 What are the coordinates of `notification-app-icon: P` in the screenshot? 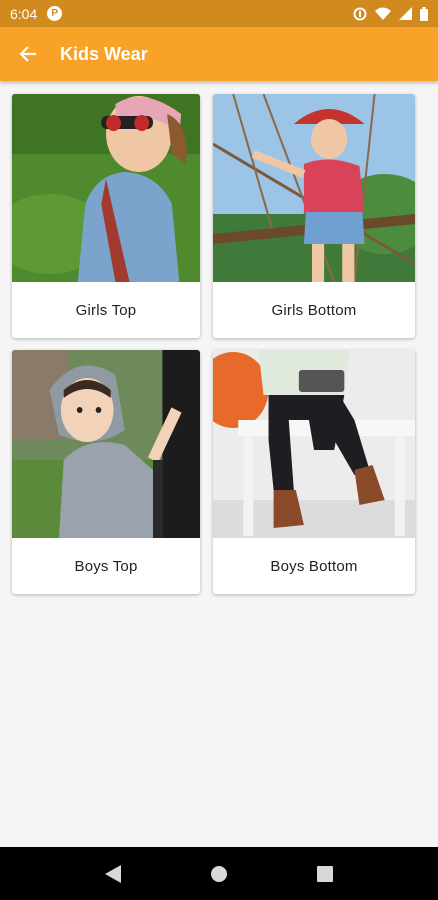 It's located at (55, 13).